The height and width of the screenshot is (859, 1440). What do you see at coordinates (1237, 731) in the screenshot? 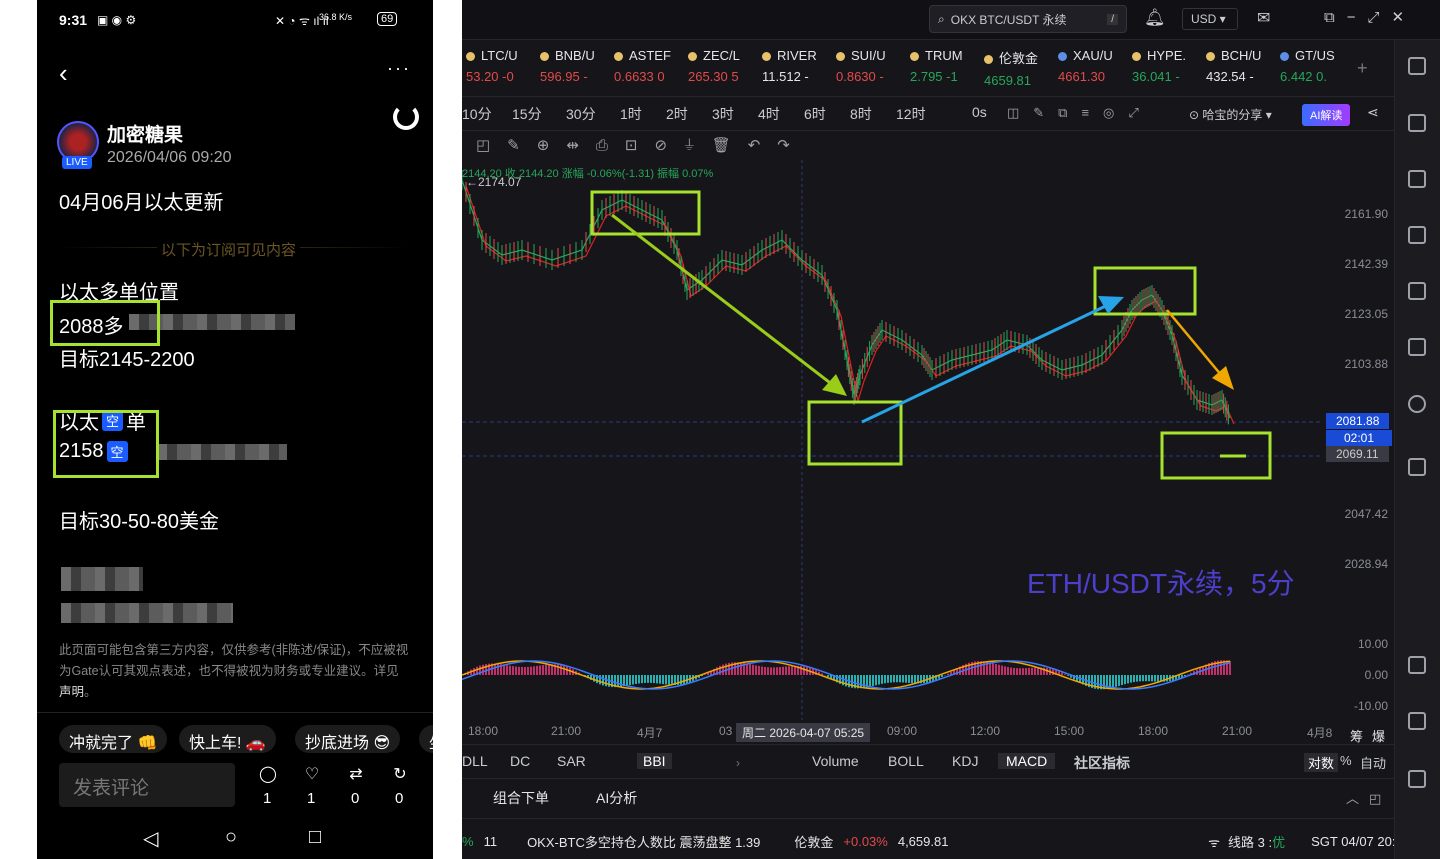
I see `time-axis-label: 21:00` at bounding box center [1237, 731].